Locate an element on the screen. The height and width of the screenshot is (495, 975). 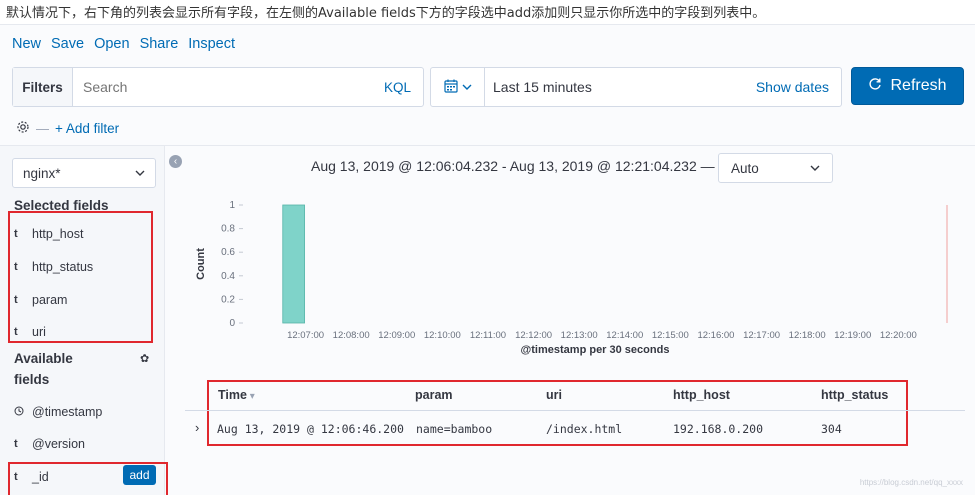
refresh-icon is located at coordinates (875, 86).